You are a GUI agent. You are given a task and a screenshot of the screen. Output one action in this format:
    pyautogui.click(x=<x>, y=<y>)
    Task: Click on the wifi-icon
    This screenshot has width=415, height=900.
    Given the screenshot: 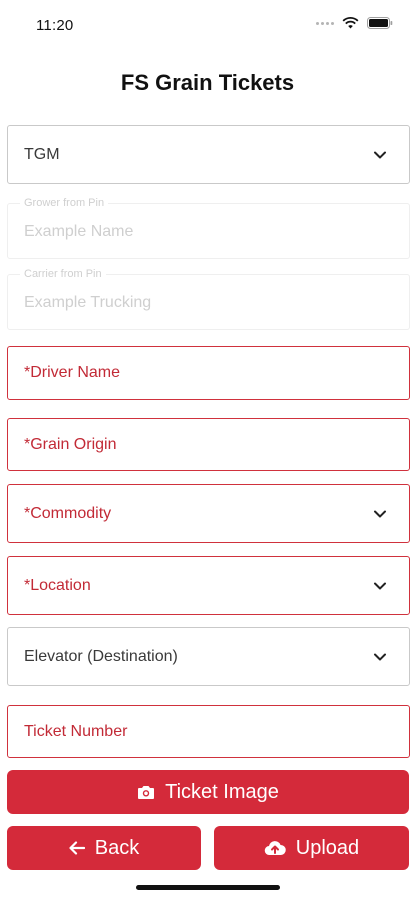 What is the action you would take?
    pyautogui.click(x=350, y=23)
    